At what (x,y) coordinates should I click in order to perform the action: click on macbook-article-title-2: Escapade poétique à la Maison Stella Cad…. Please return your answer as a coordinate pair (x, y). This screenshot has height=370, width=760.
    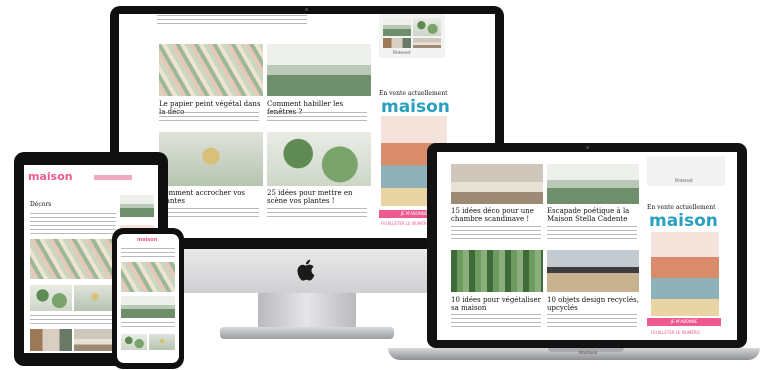
    Looking at the image, I should click on (594, 215).